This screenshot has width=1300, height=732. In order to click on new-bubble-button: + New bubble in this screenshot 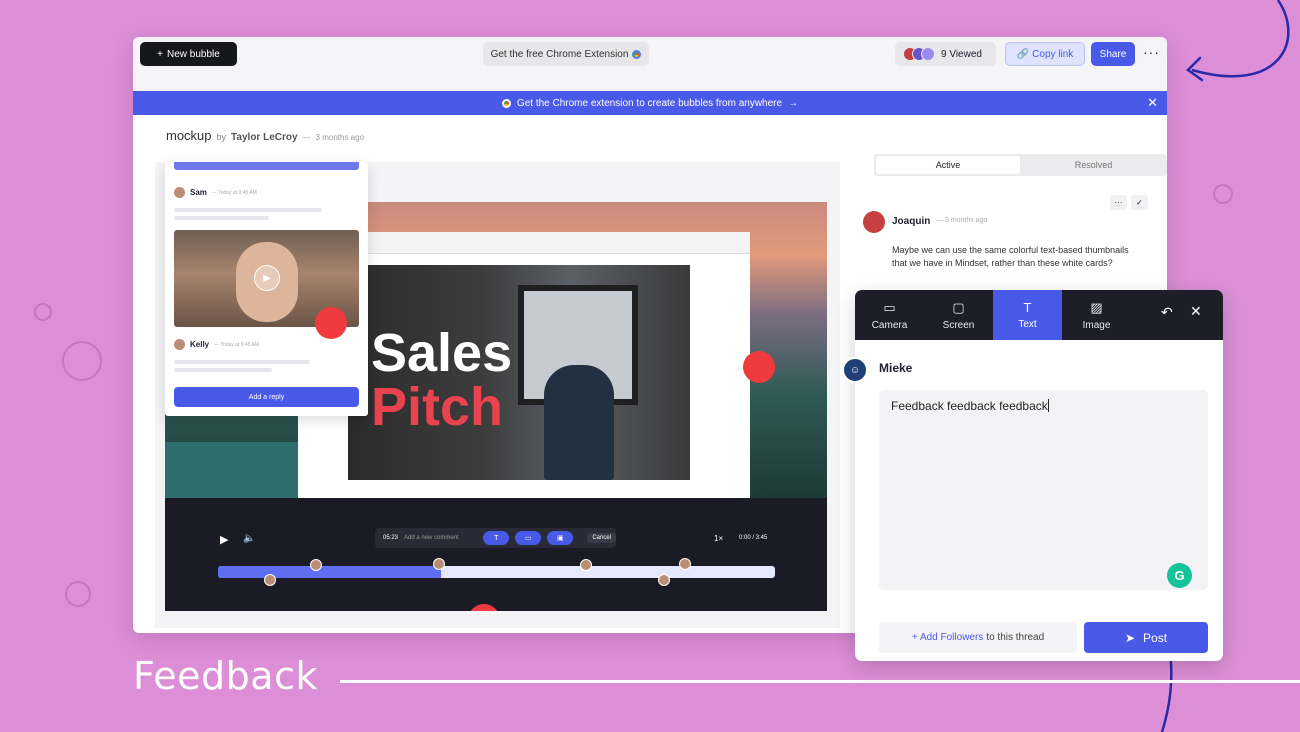, I will do `click(188, 54)`.